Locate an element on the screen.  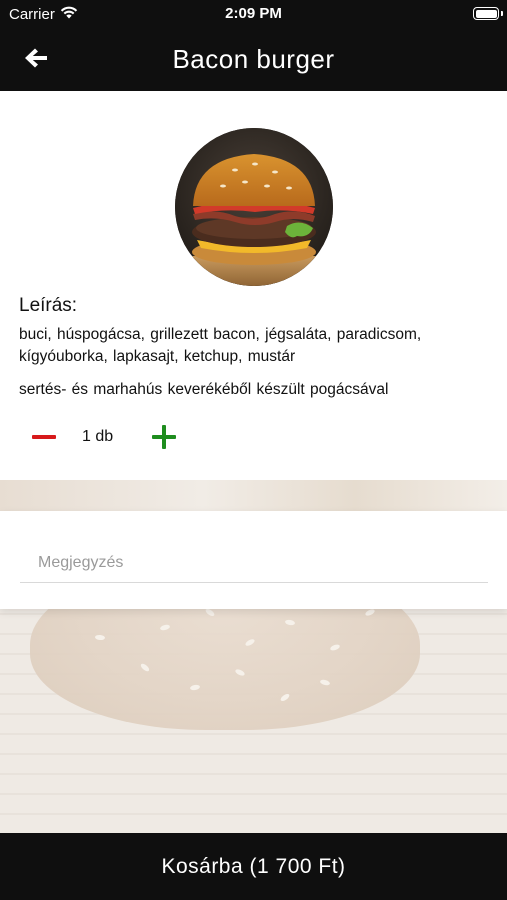
battery-fill is located at coordinates (486, 13).